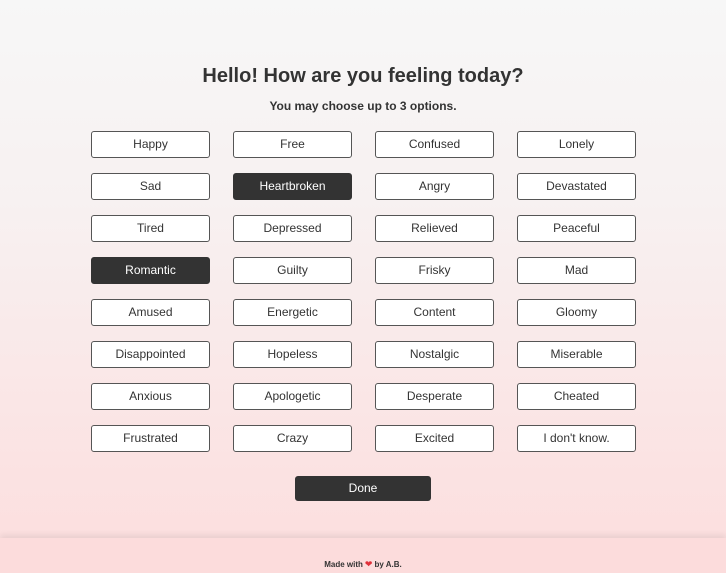 The image size is (726, 573). What do you see at coordinates (292, 312) in the screenshot?
I see `feeling-option-energetic: Energetic` at bounding box center [292, 312].